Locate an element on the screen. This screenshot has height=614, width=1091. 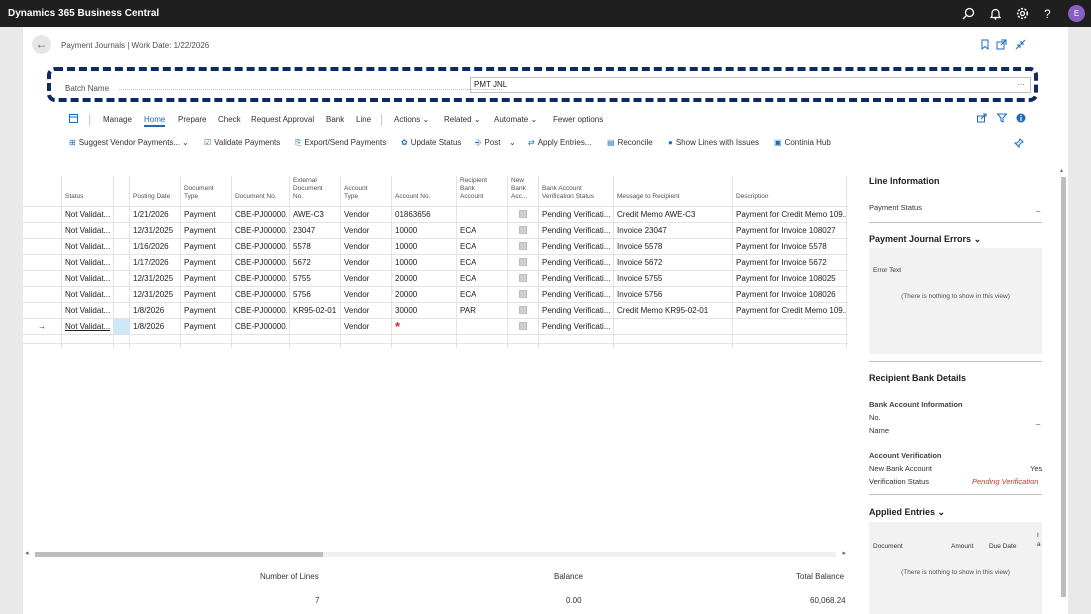
applied-col-due-date: Due Date is located at coordinates (1002, 546).